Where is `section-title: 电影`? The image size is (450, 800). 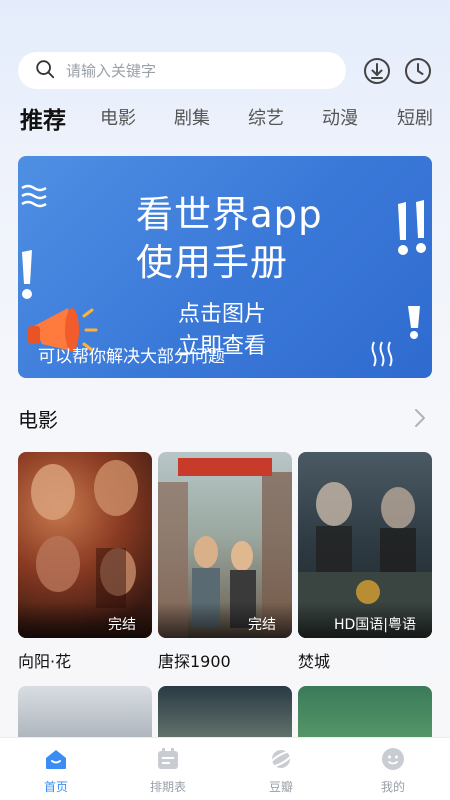
section-title: 电影 is located at coordinates (38, 420).